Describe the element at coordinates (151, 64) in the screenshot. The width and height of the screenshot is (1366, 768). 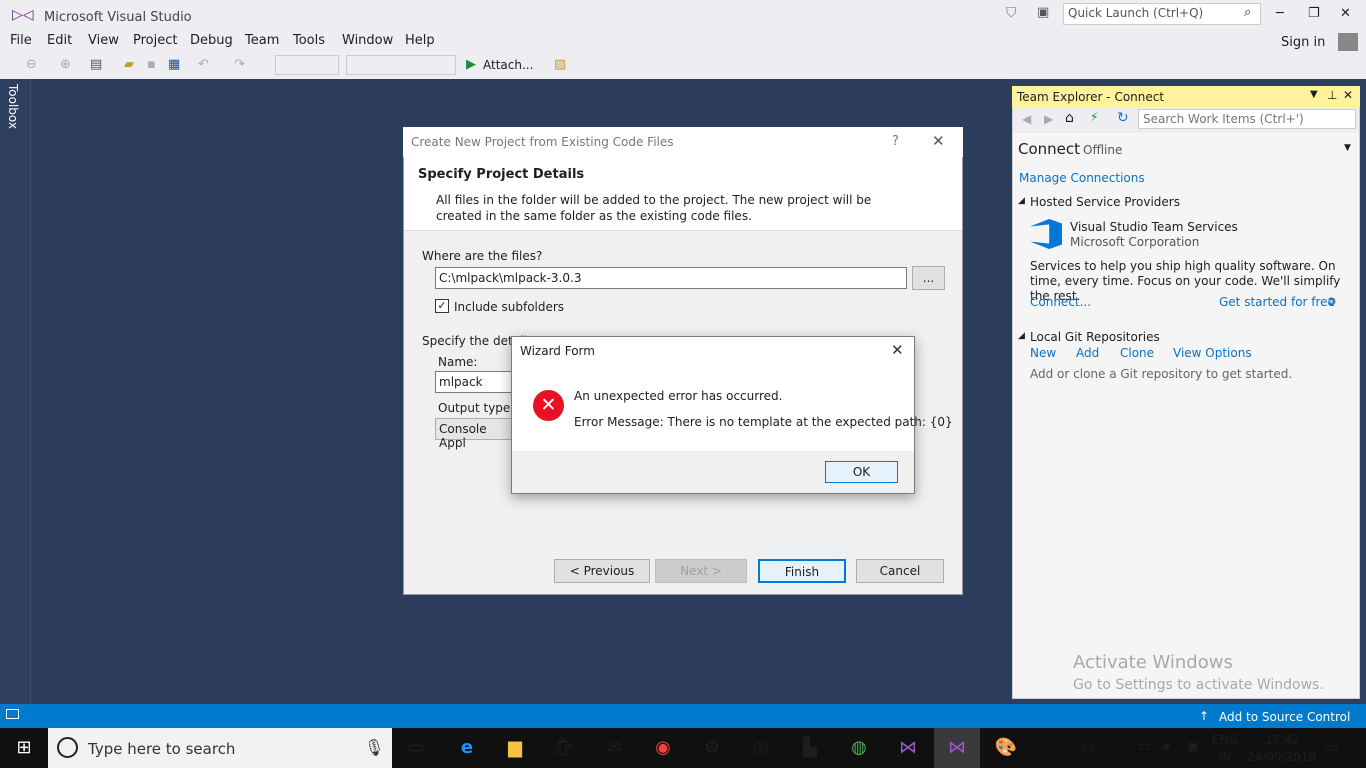
I see `save-icon: ▪` at that location.